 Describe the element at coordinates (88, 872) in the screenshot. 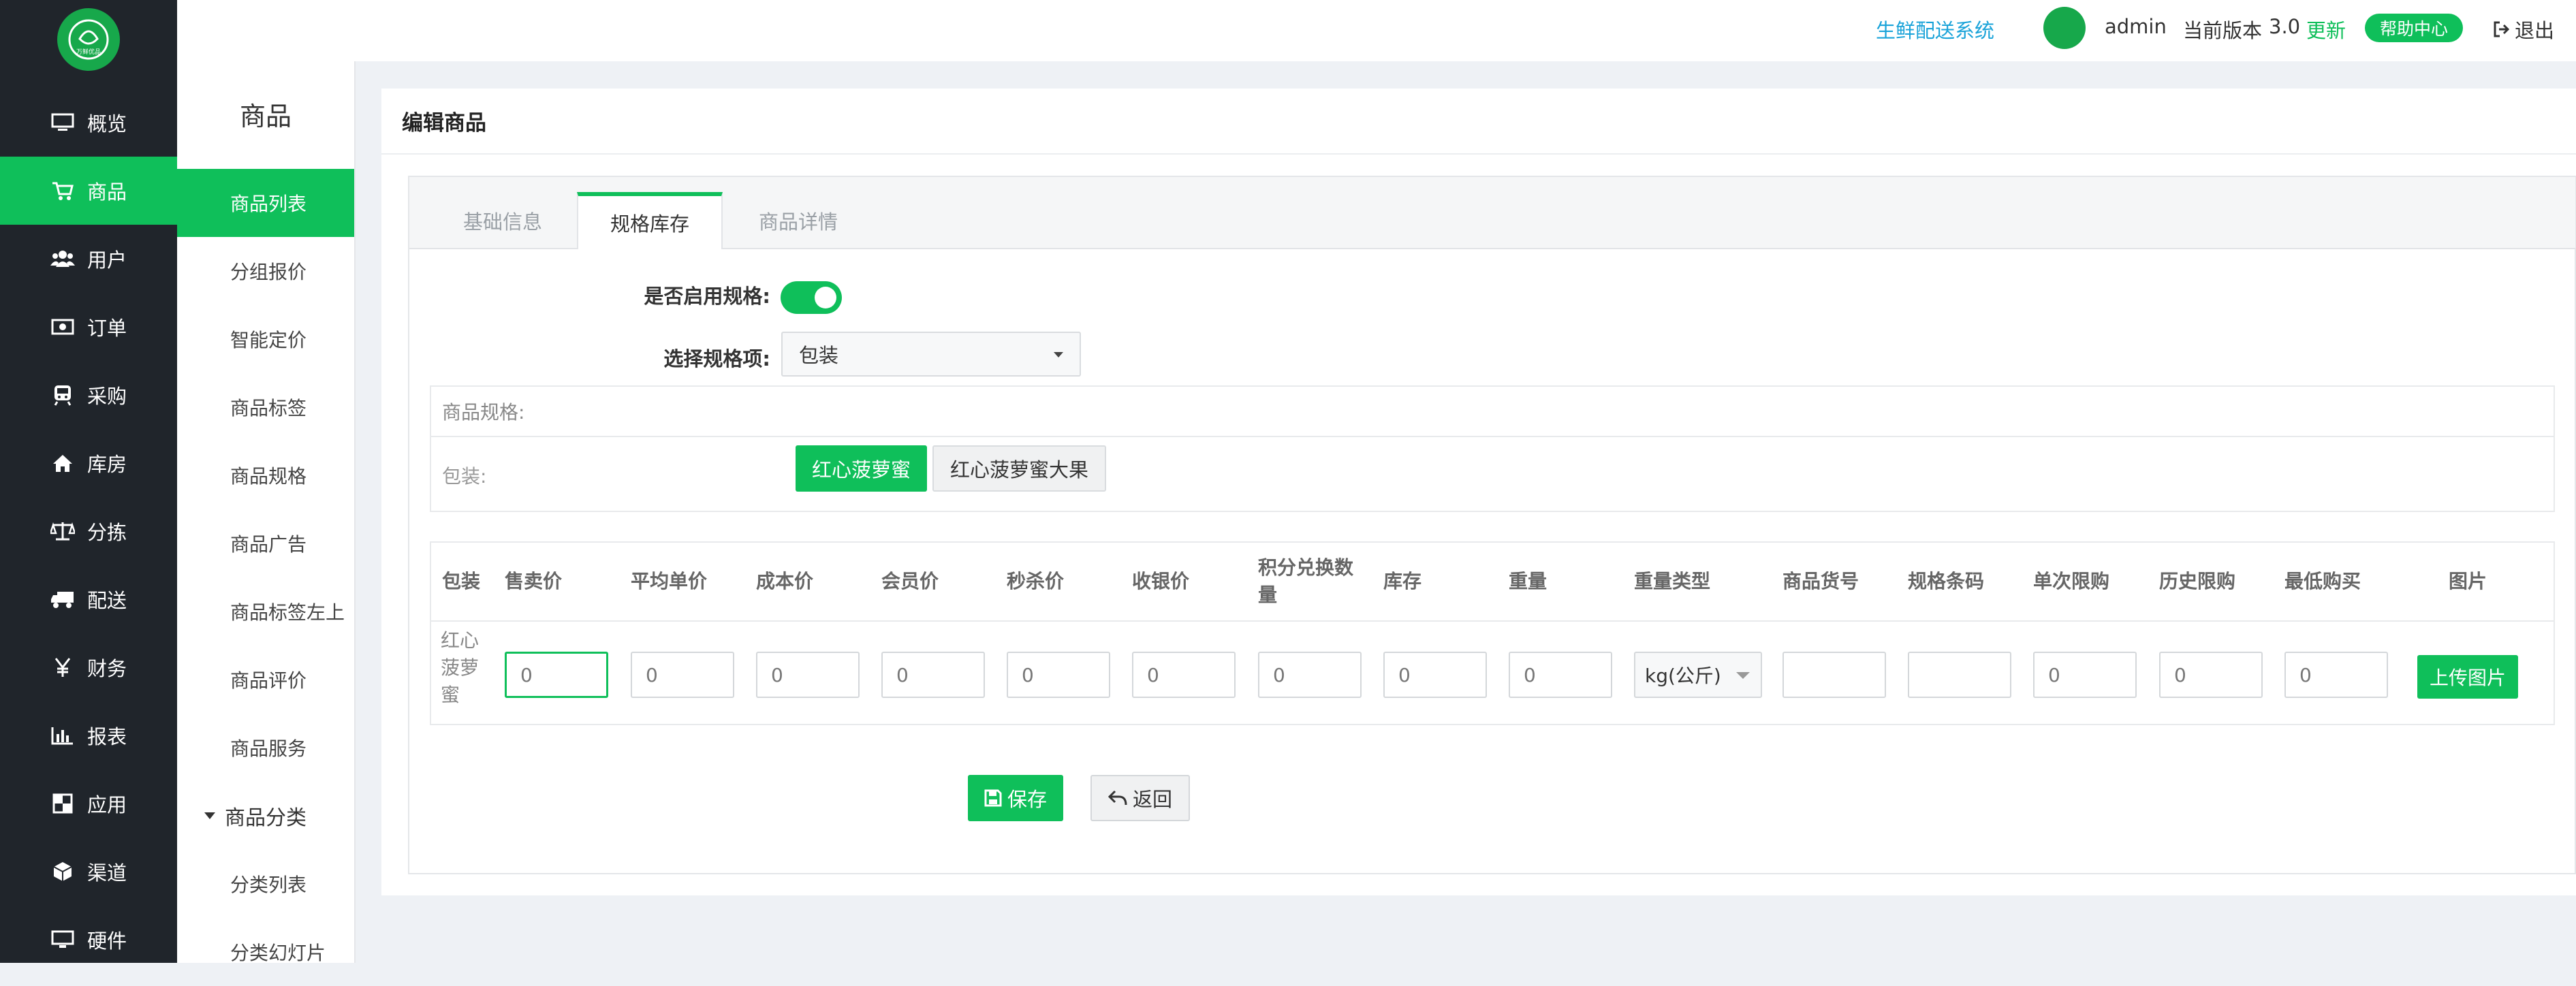

I see `nav-item-channels: 渠道` at that location.